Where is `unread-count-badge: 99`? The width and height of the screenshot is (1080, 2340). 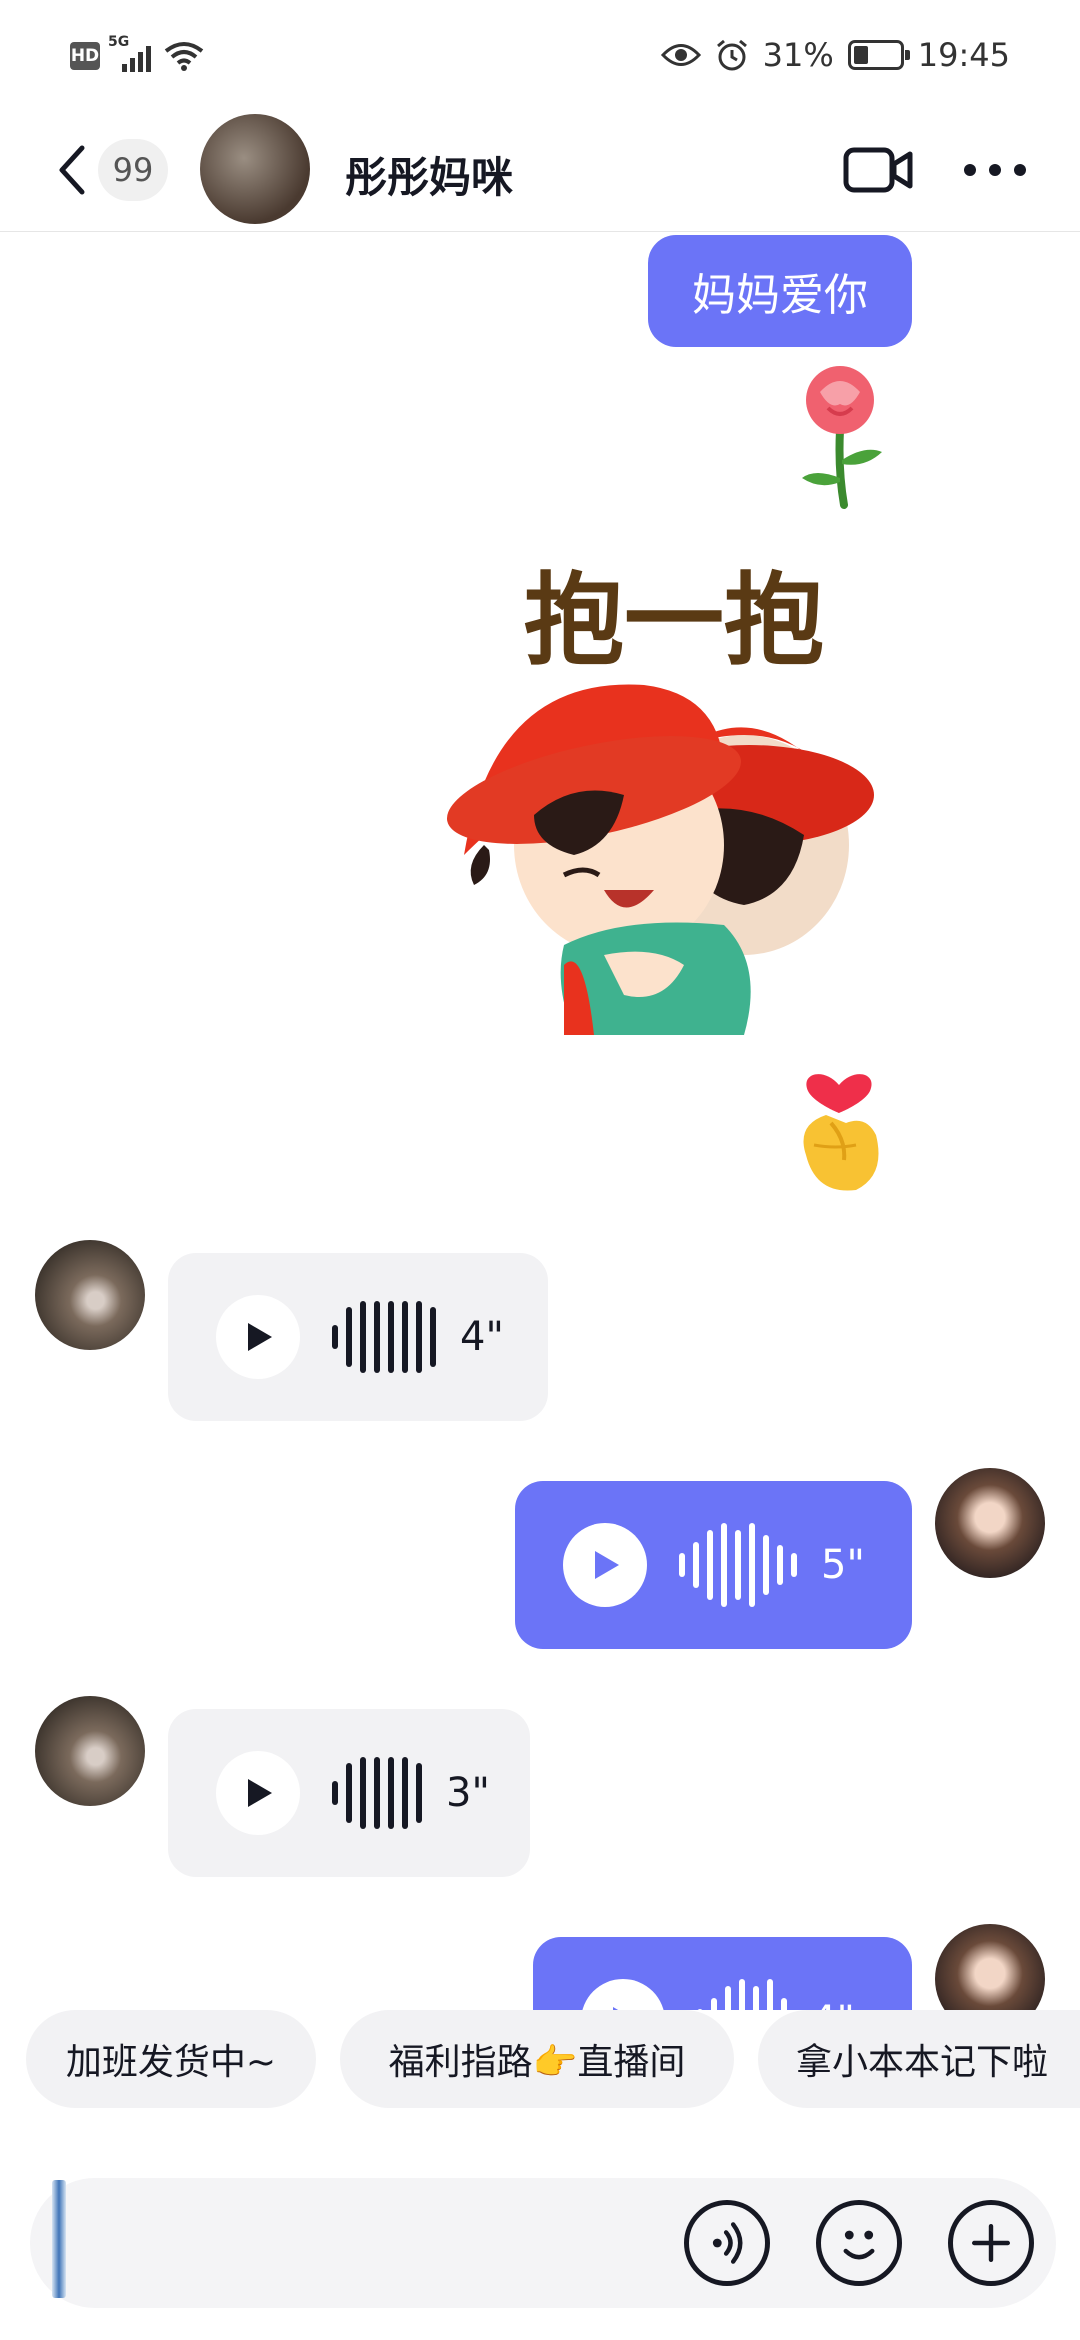
unread-count-badge: 99 is located at coordinates (133, 170).